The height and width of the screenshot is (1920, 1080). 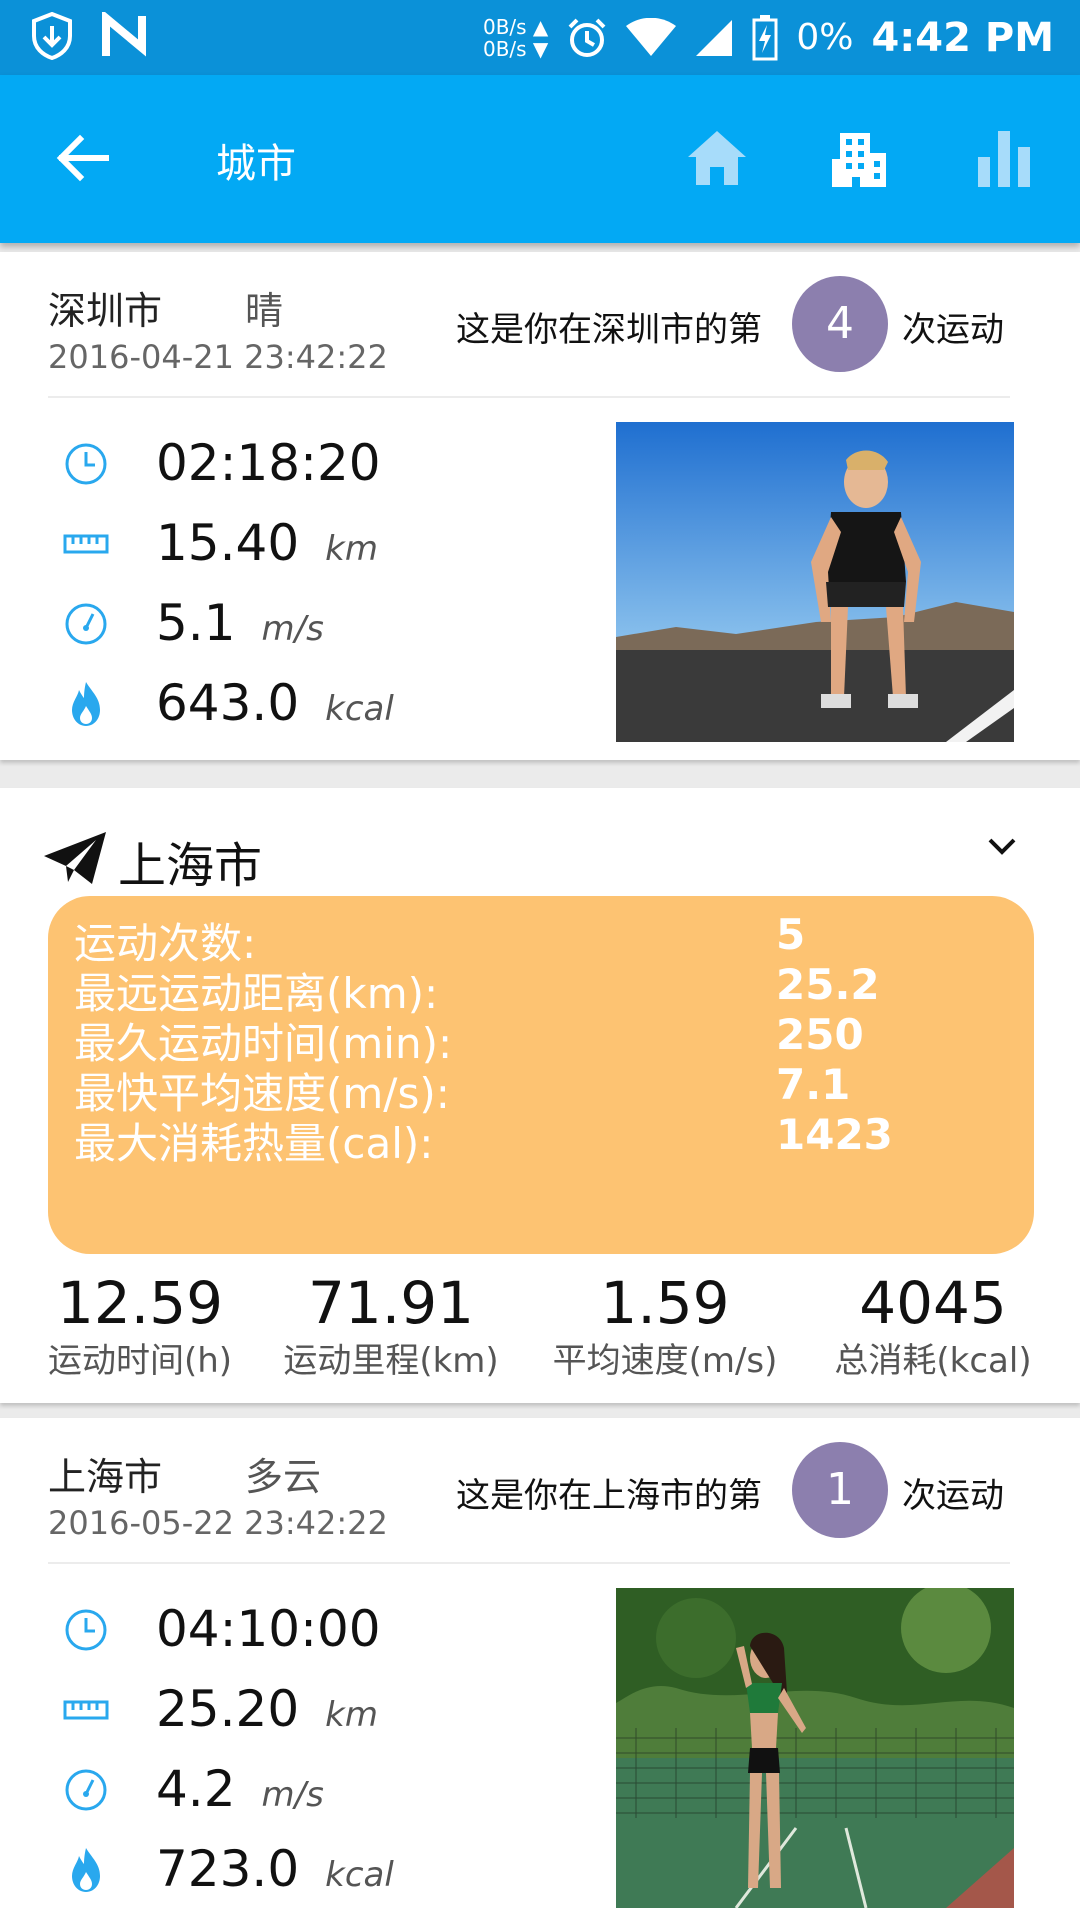 What do you see at coordinates (391, 1303) in the screenshot?
I see `total-distance-value: 71.91` at bounding box center [391, 1303].